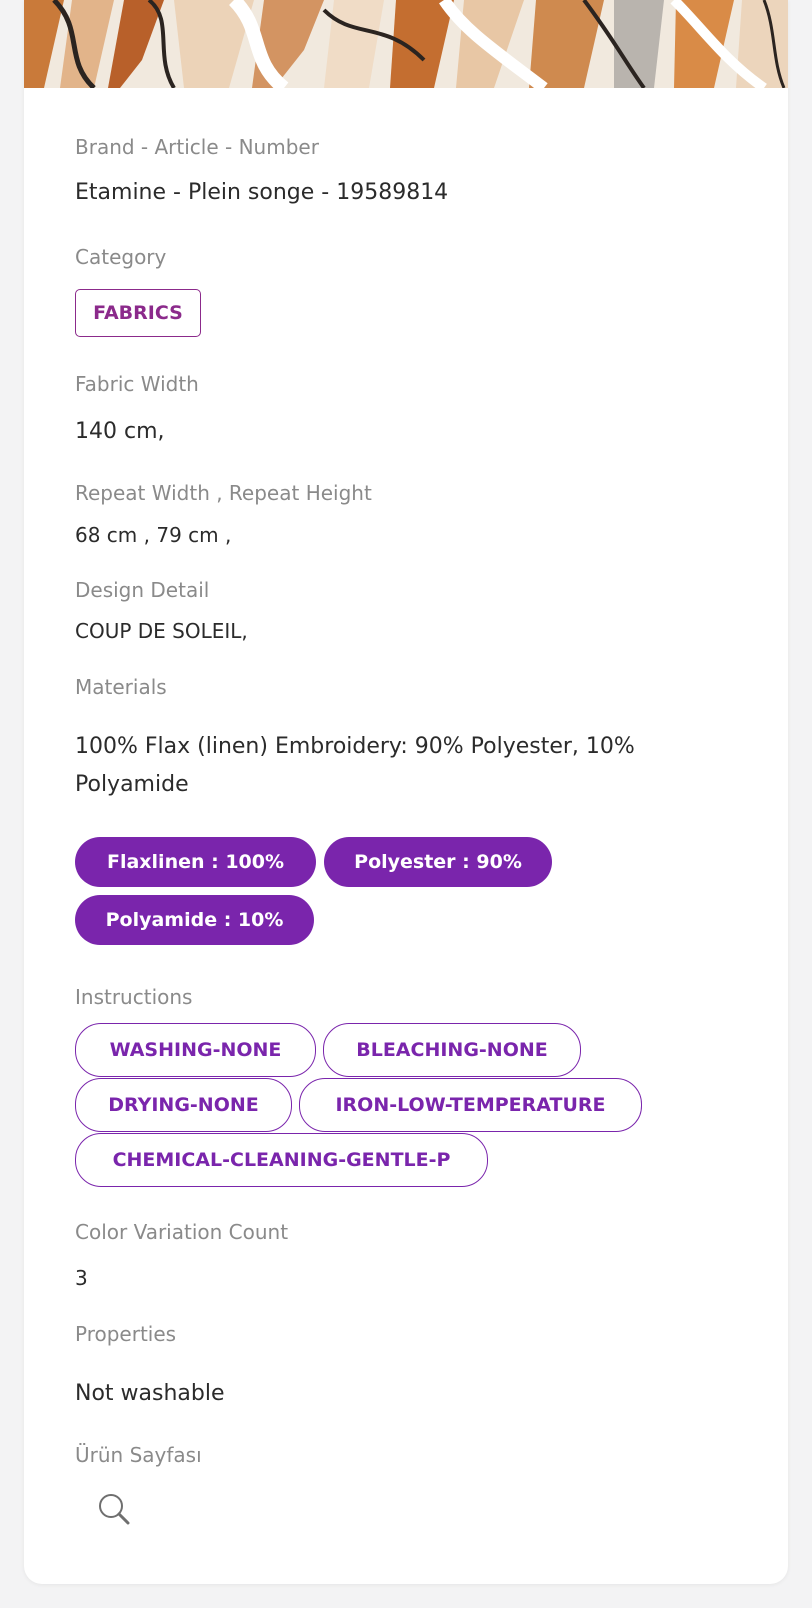 This screenshot has height=1608, width=812. What do you see at coordinates (262, 192) in the screenshot?
I see `brand-article-value: Etamine - Plein songe - 19589814` at bounding box center [262, 192].